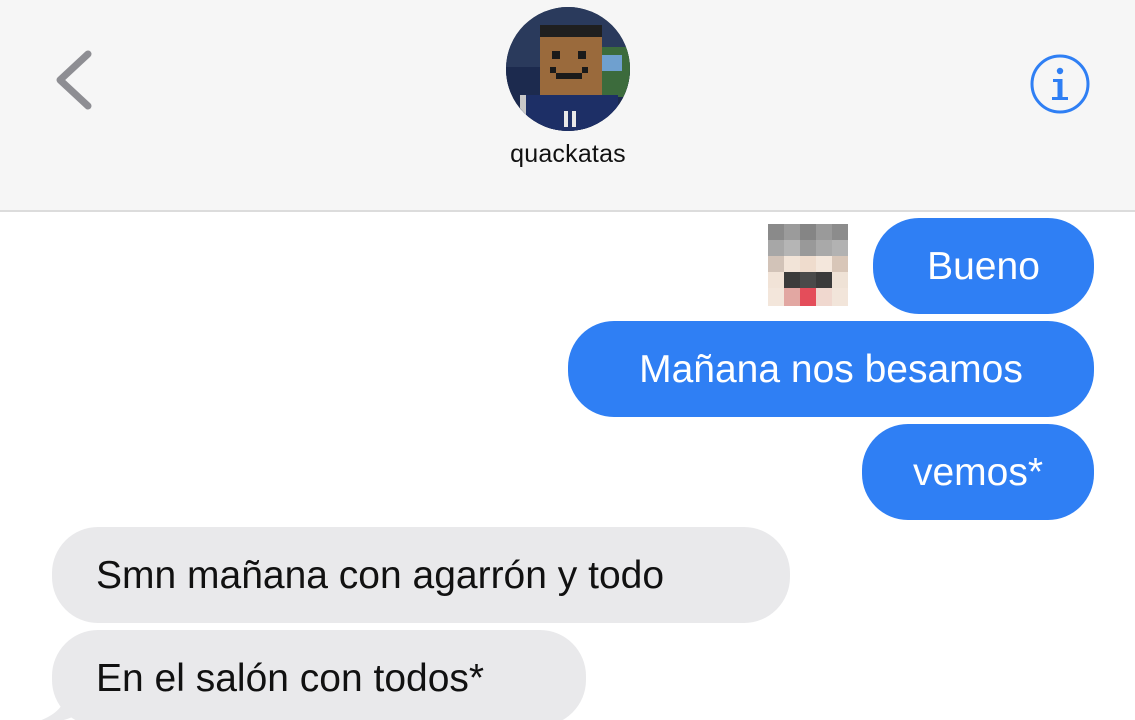 The height and width of the screenshot is (720, 1135). Describe the element at coordinates (831, 369) in the screenshot. I see `outgoing-message-bubble: Mañana nos besamos` at that location.